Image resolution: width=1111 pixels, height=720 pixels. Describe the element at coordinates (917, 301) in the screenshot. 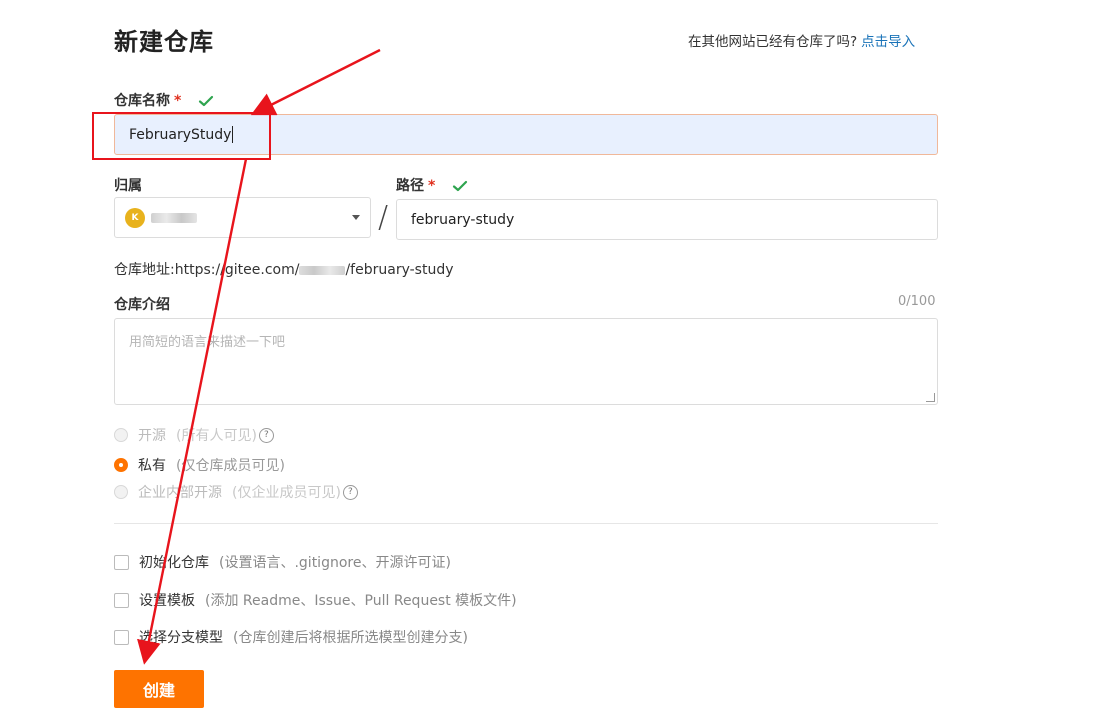

I see `char-counter: 0/100` at that location.